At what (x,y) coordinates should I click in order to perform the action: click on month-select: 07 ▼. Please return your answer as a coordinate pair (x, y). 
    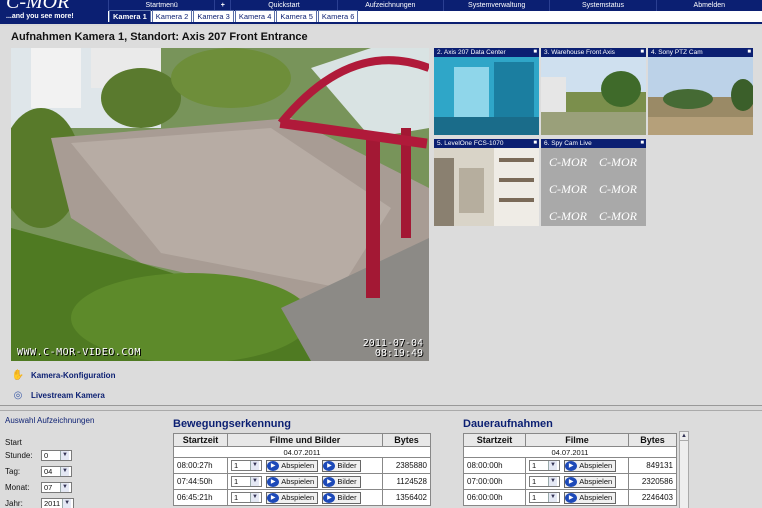
    Looking at the image, I should click on (56, 487).